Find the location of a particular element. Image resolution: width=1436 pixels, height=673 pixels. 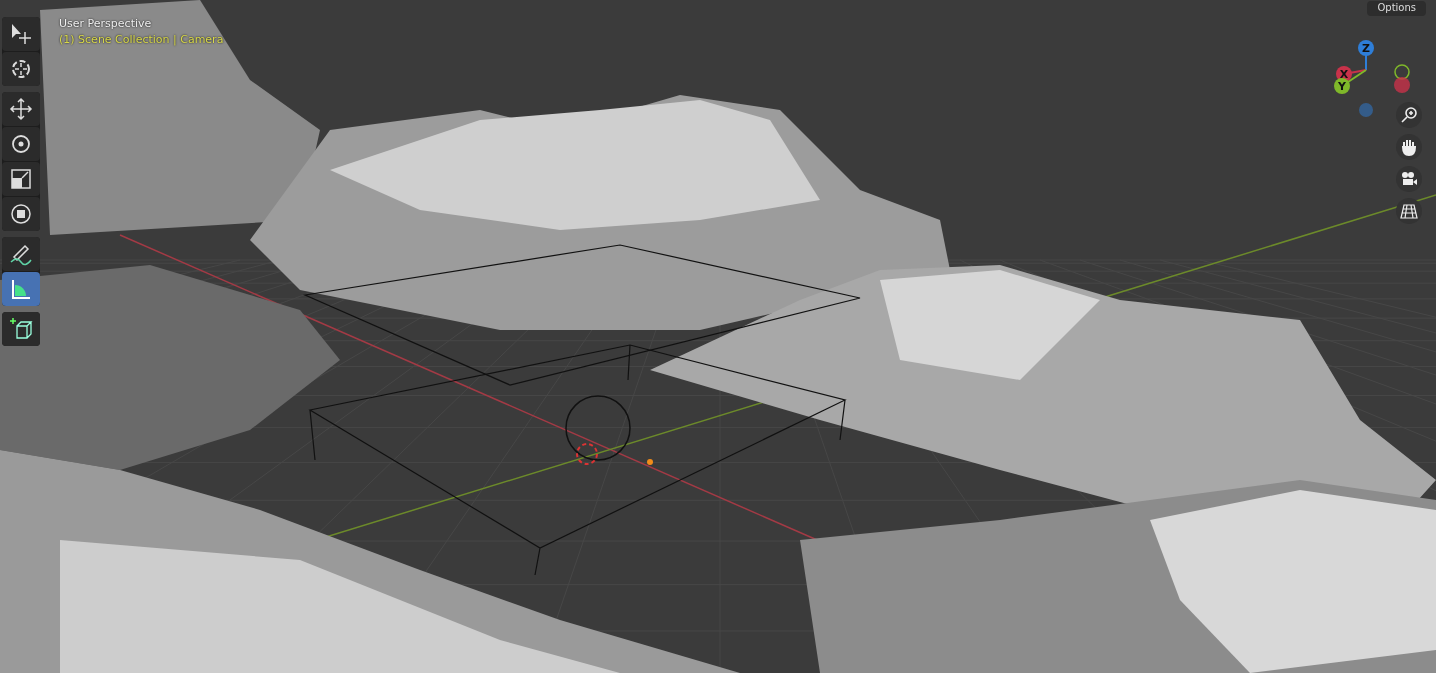

scale-squares-icon is located at coordinates (21, 179).